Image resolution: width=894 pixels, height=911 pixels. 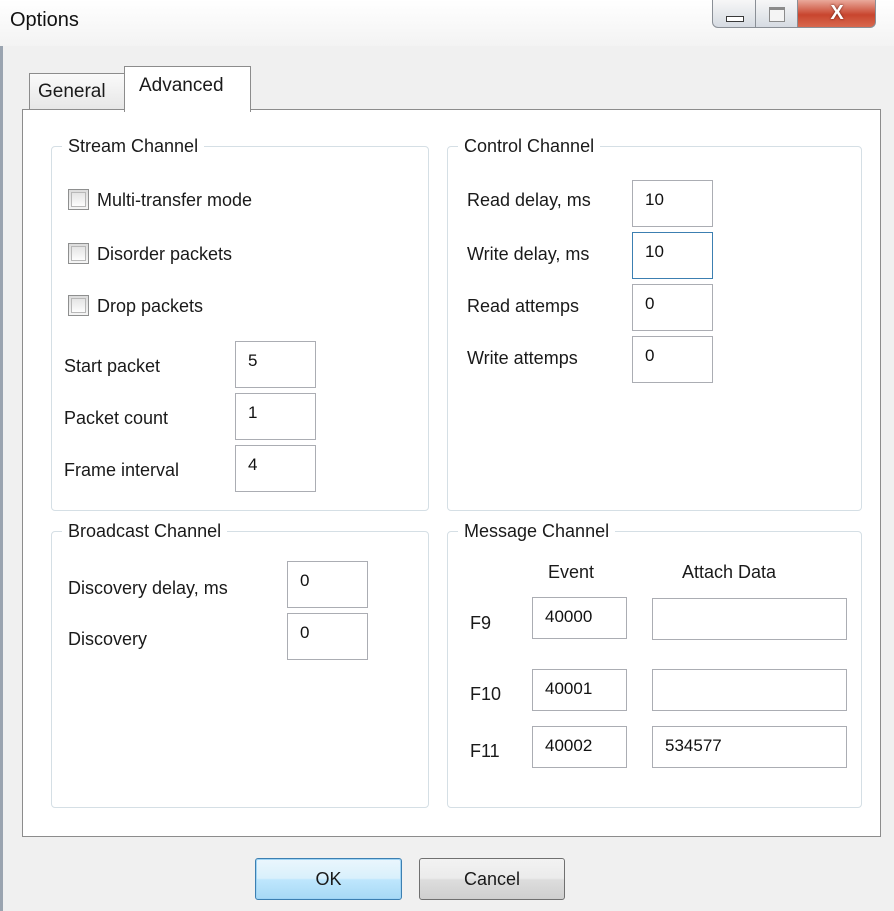 I want to click on packet-count-input: 1, so click(x=275, y=416).